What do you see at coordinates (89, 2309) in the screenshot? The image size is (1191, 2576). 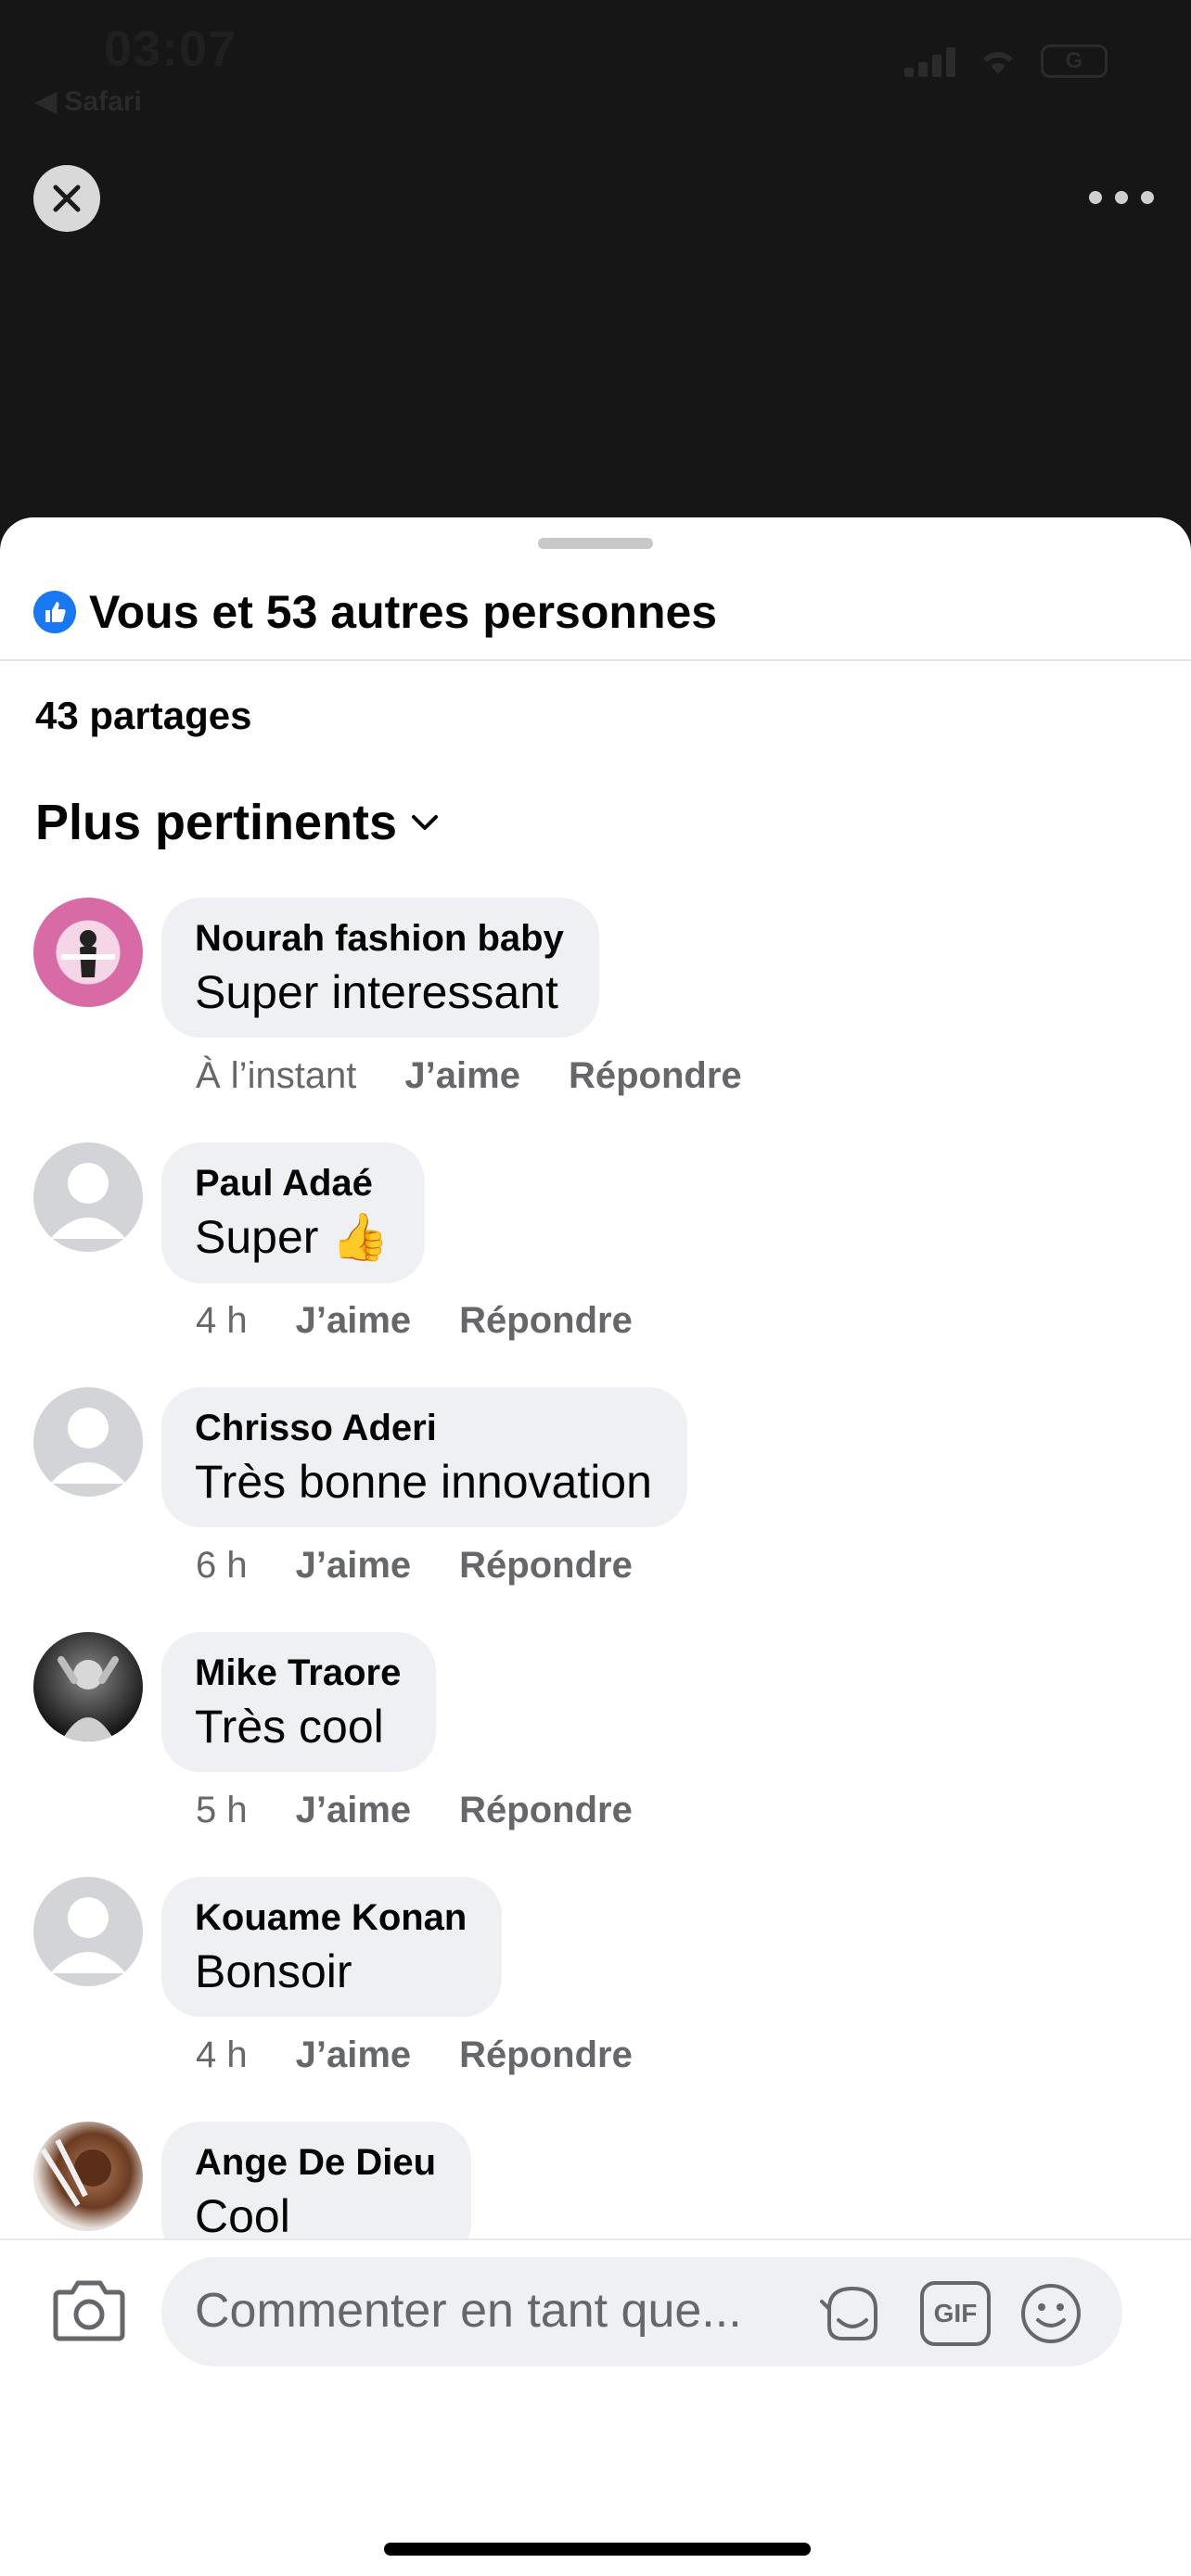 I see `camera-icon` at bounding box center [89, 2309].